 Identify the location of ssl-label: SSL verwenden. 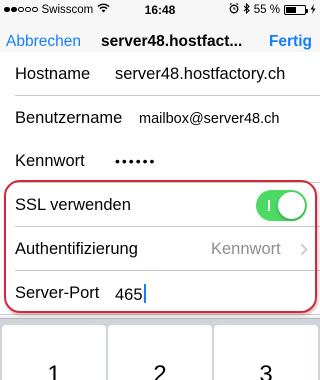
(73, 205).